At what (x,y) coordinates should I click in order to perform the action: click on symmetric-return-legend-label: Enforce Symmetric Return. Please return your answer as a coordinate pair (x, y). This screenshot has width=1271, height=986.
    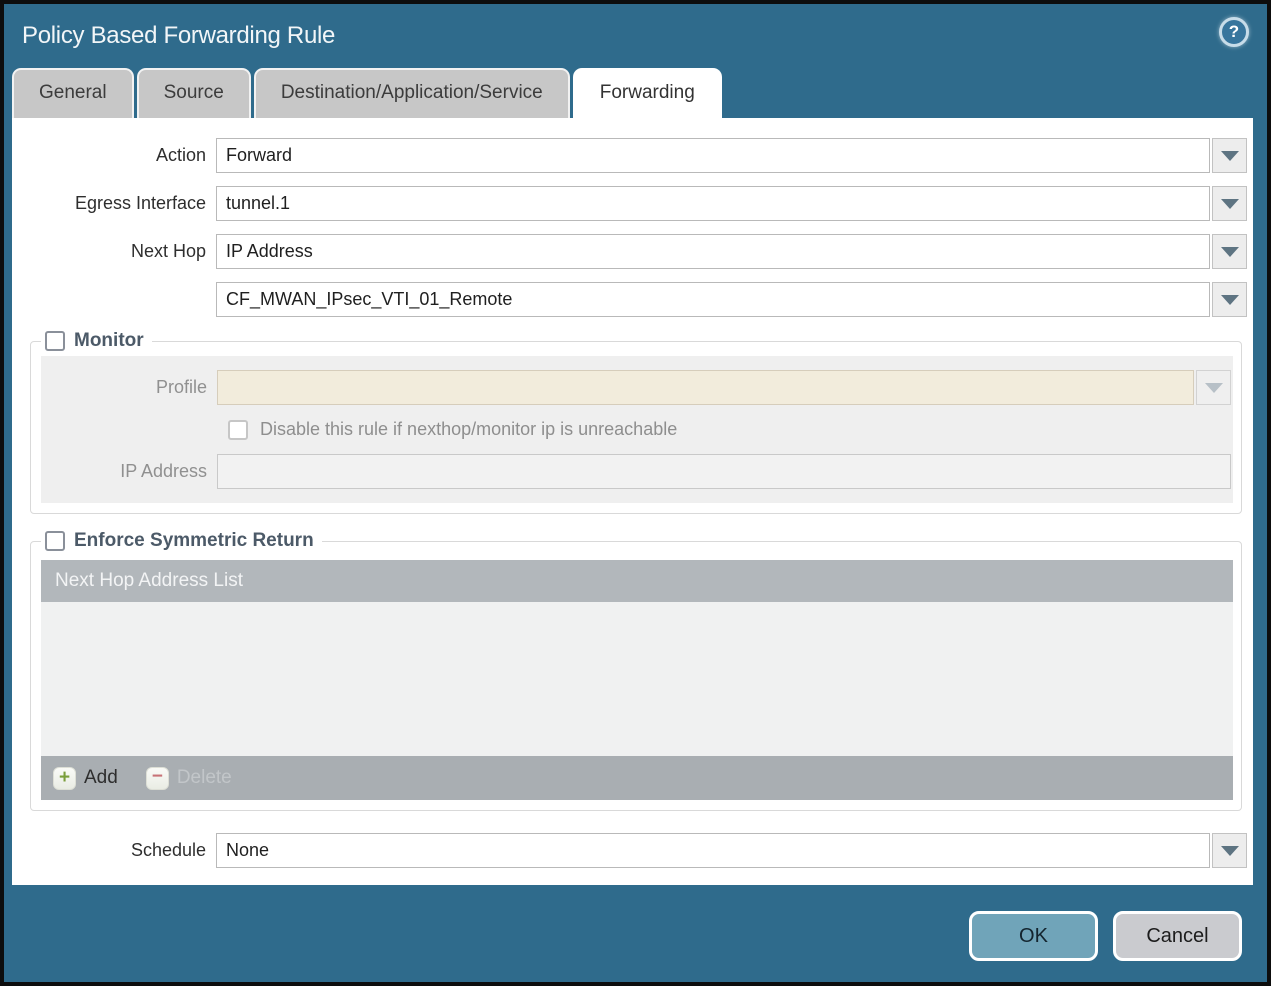
    Looking at the image, I should click on (194, 540).